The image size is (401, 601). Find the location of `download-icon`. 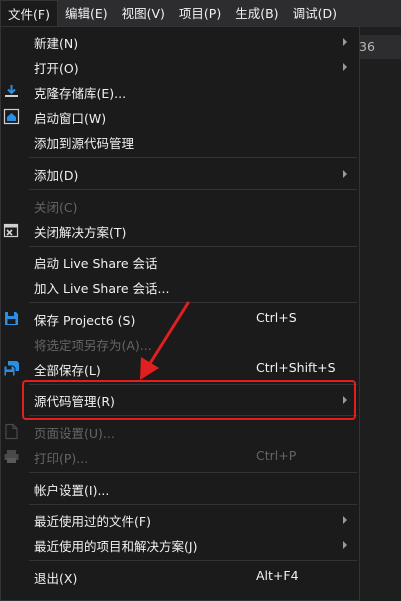

download-icon is located at coordinates (11, 91).